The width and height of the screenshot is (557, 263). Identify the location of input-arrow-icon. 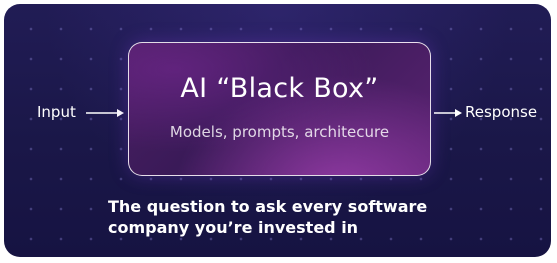
(105, 113).